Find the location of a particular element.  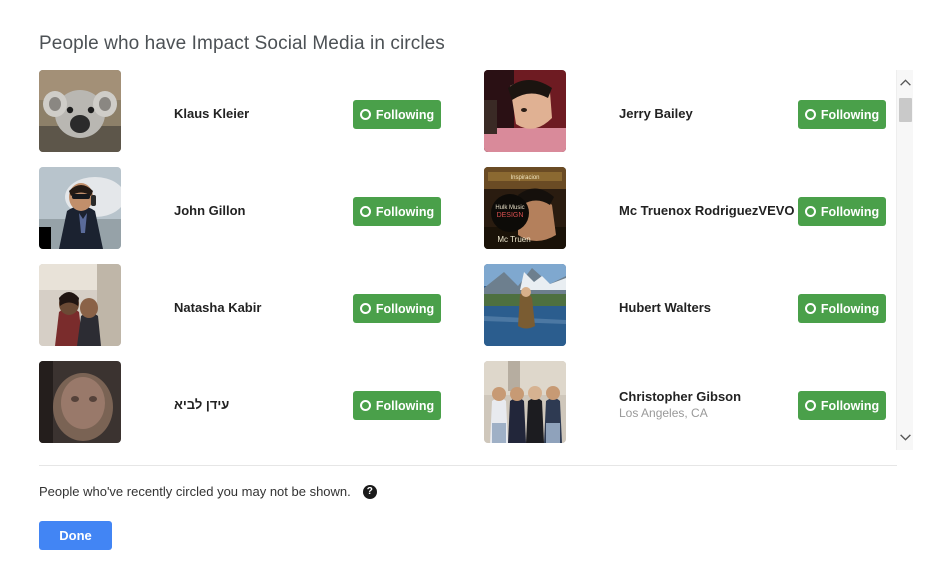

help-question-icon: ? is located at coordinates (369, 491).